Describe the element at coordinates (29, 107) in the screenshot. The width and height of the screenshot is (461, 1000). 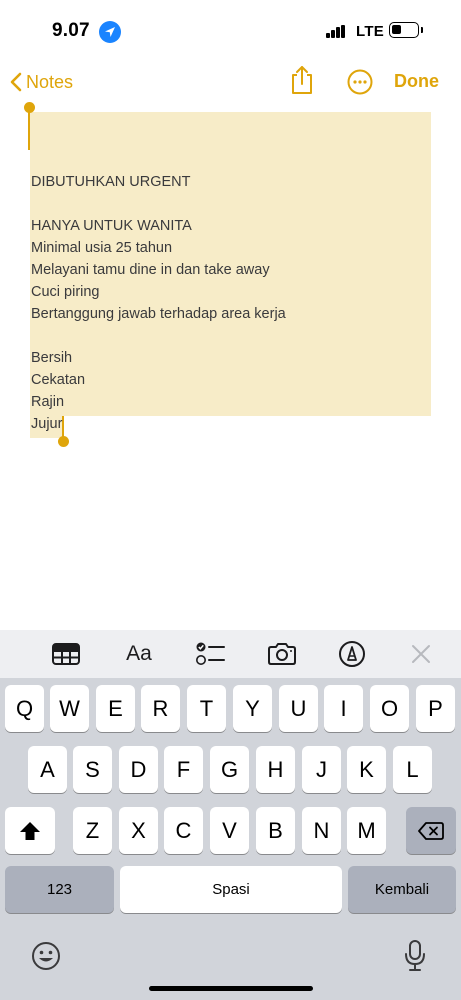
I see `selection-start-knob` at that location.